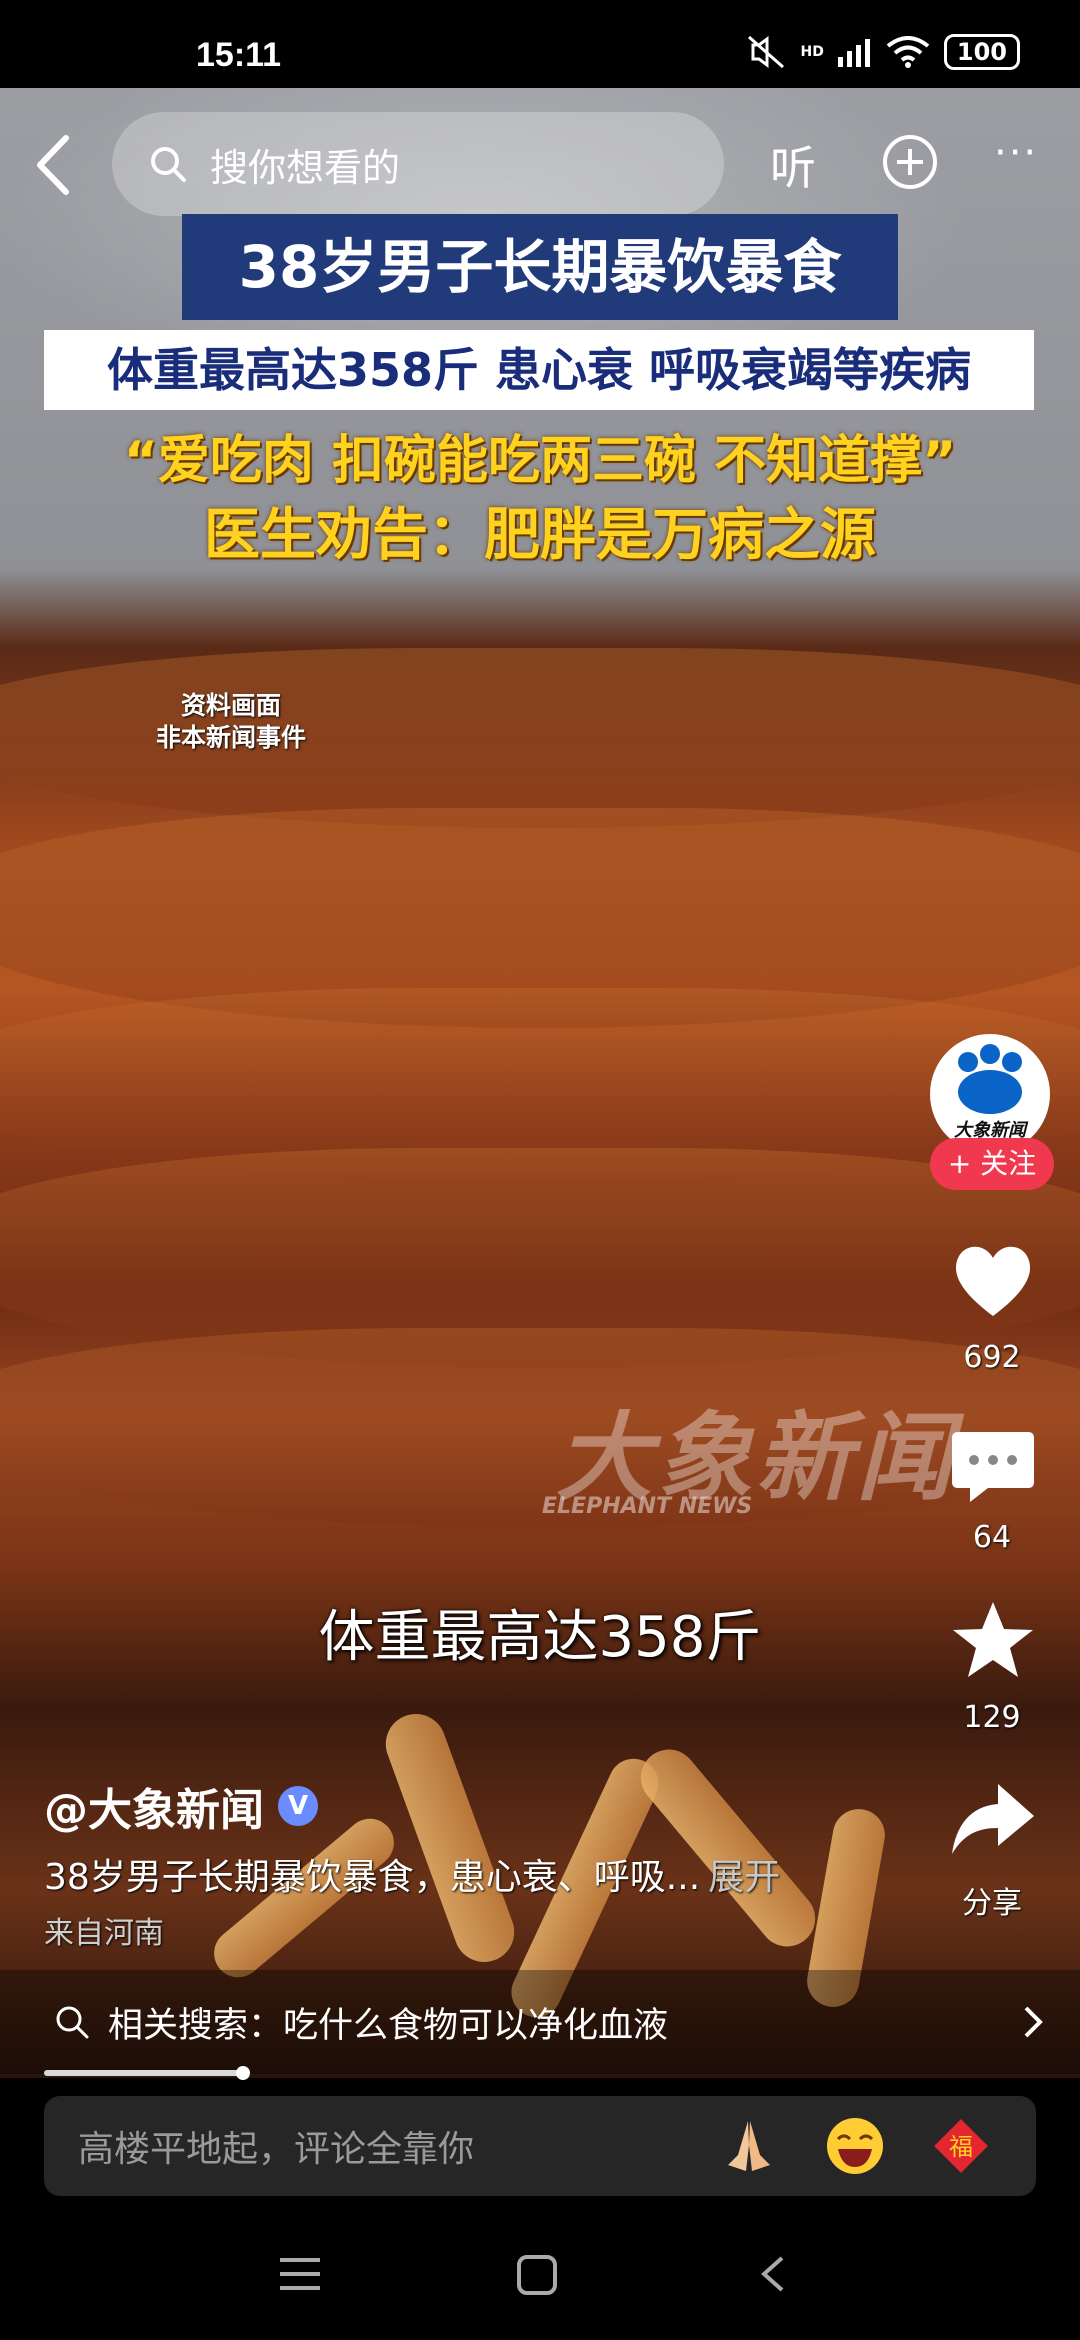 This screenshot has height=2340, width=1080. I want to click on system-nav-bar, so click(540, 2268).